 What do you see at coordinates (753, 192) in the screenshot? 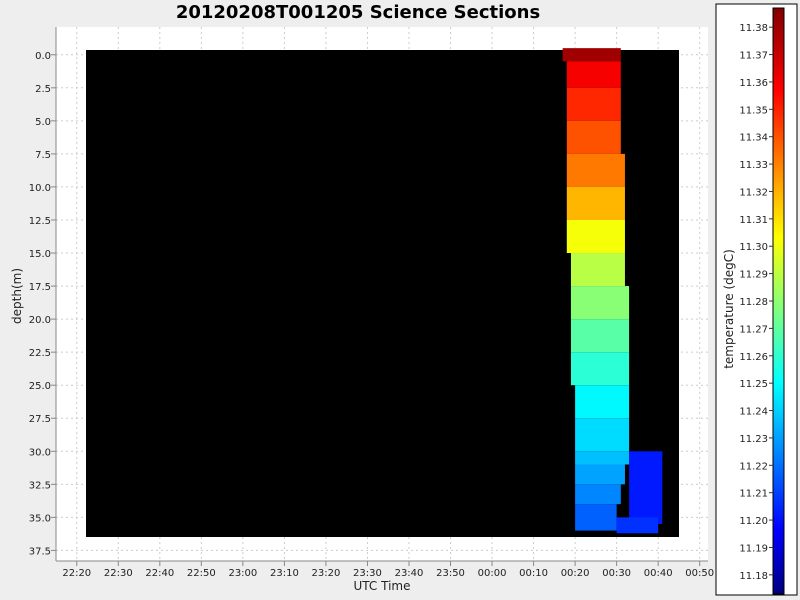
I see `colorbar-tick-label: 11.32` at bounding box center [753, 192].